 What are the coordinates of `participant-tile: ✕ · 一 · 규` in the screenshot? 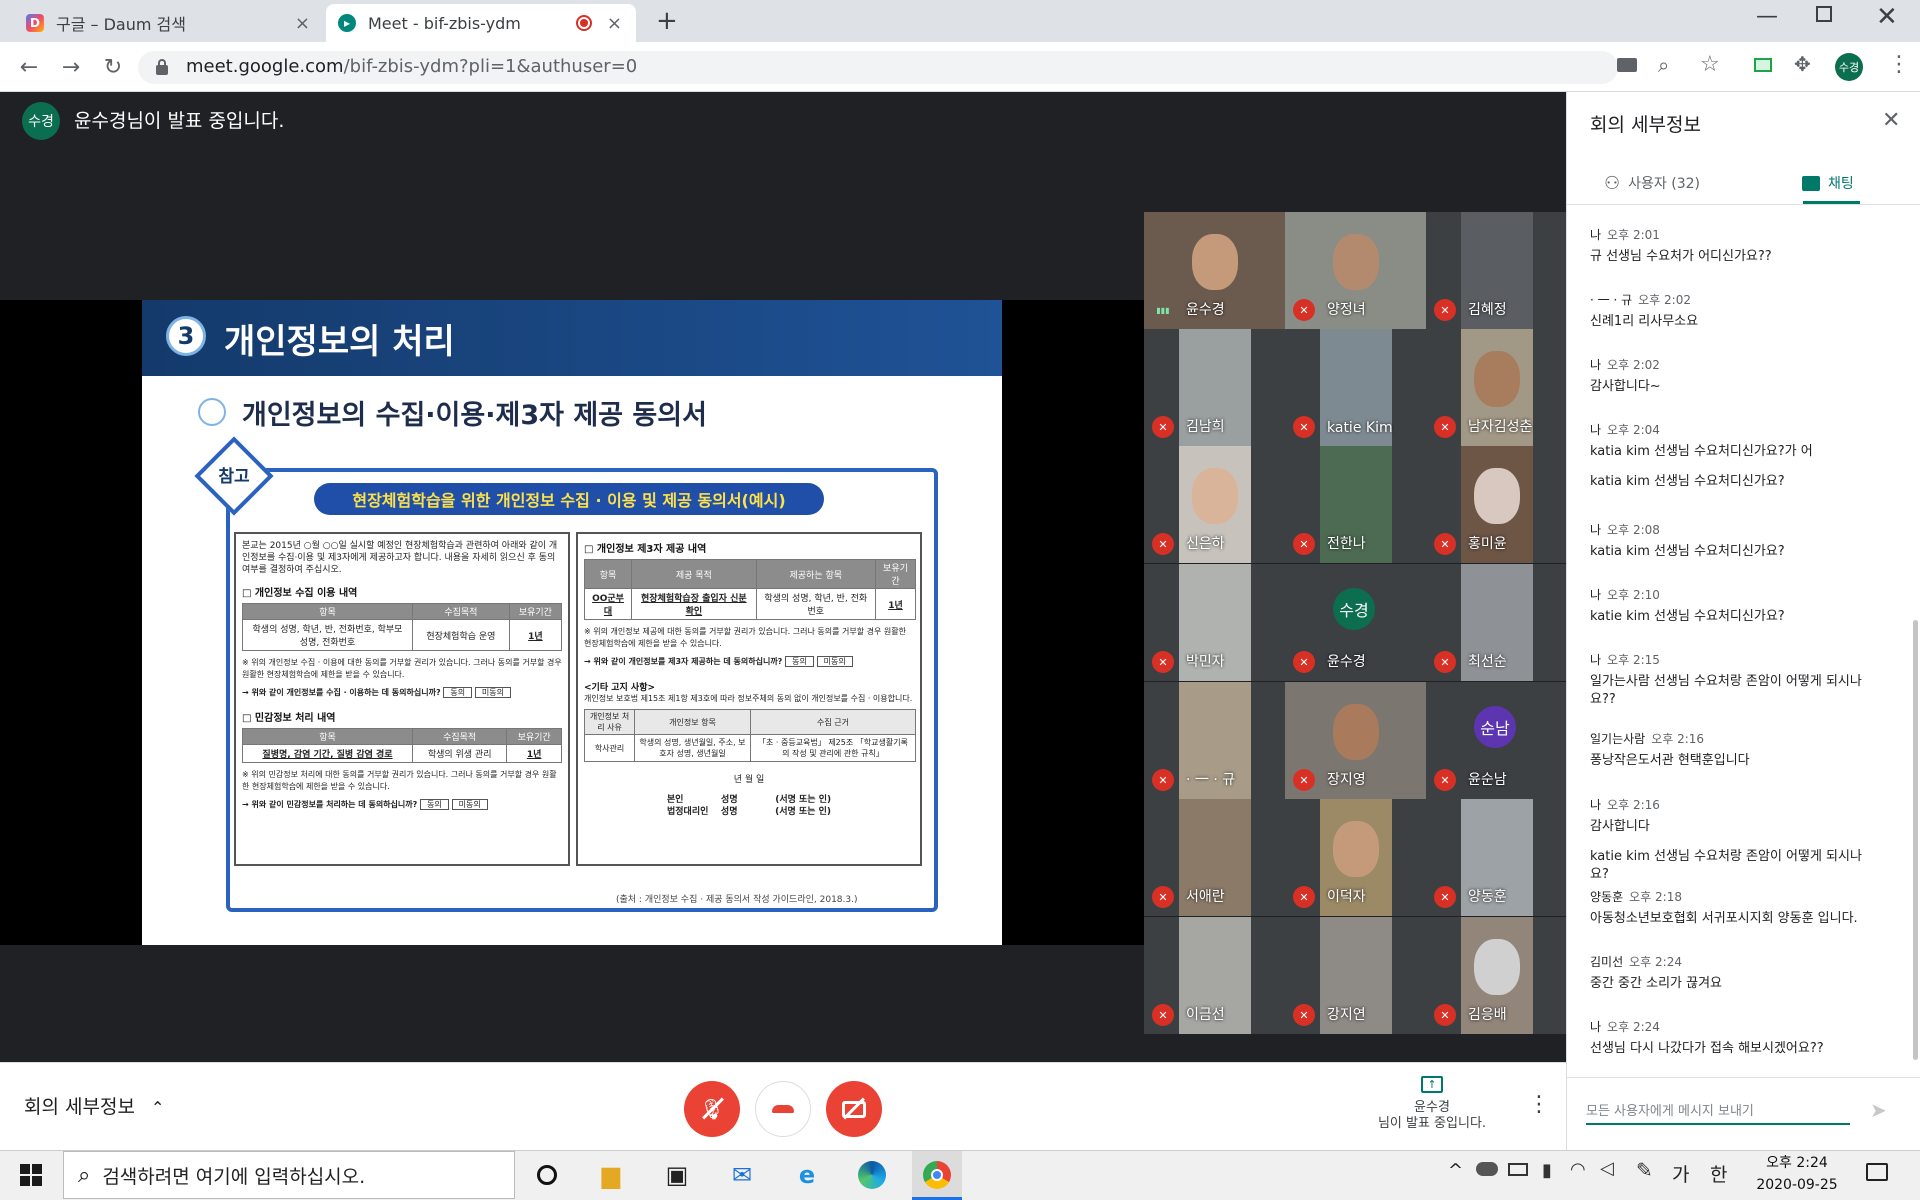 It's located at (1214, 740).